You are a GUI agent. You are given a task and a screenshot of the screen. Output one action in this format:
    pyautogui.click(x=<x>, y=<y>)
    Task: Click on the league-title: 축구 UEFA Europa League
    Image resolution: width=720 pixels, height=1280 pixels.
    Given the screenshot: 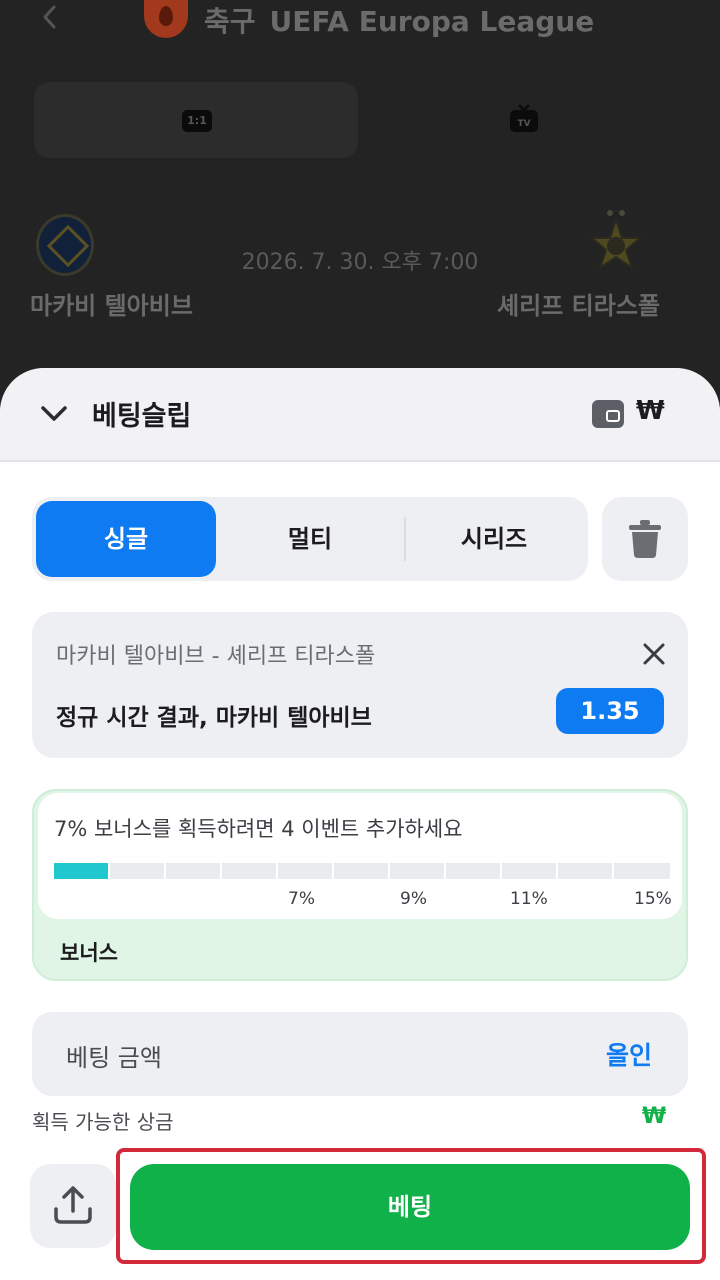 What is the action you would take?
    pyautogui.click(x=399, y=20)
    